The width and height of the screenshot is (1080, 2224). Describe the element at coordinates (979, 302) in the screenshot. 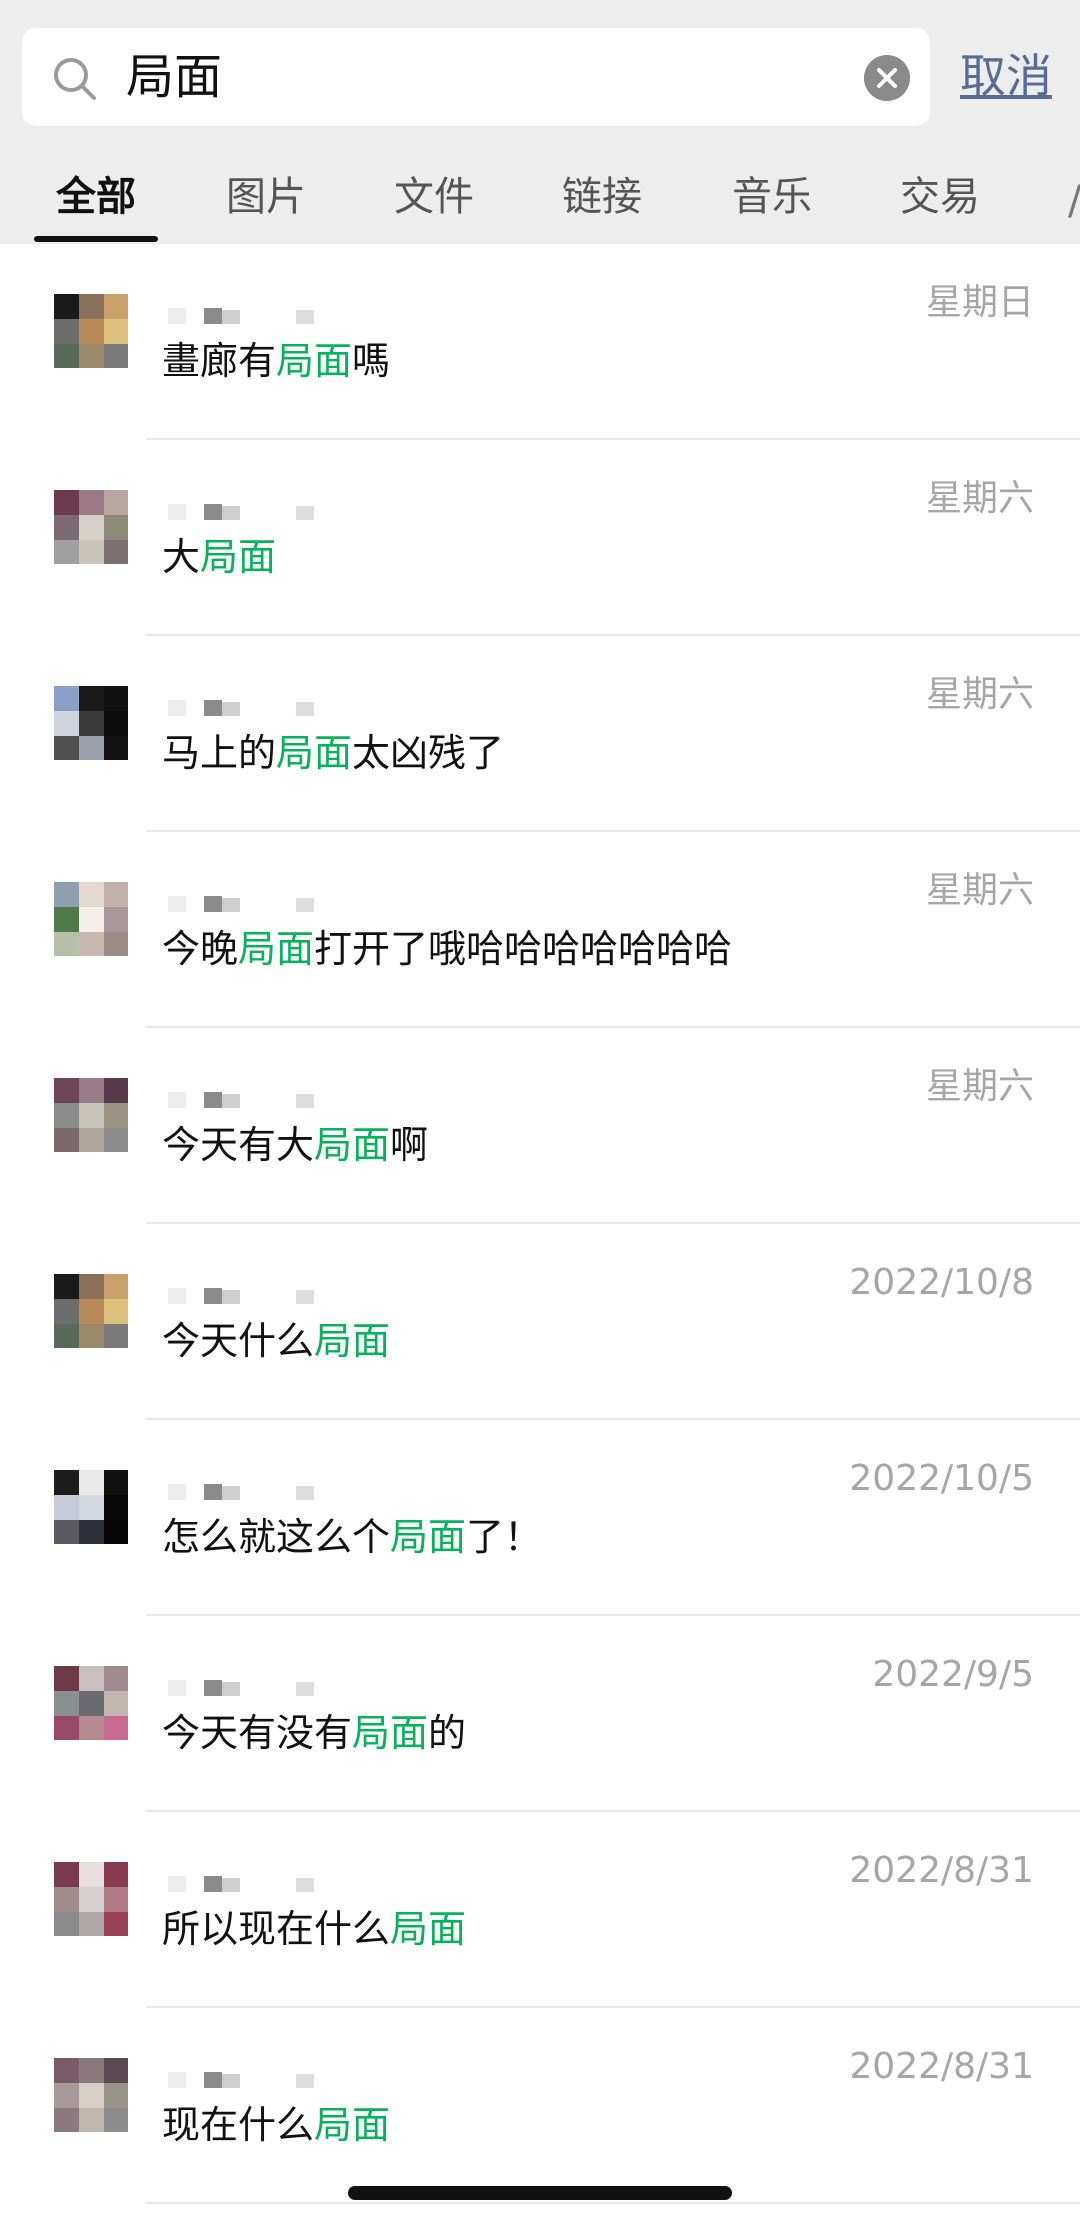

I see `message-date: 星期日` at that location.